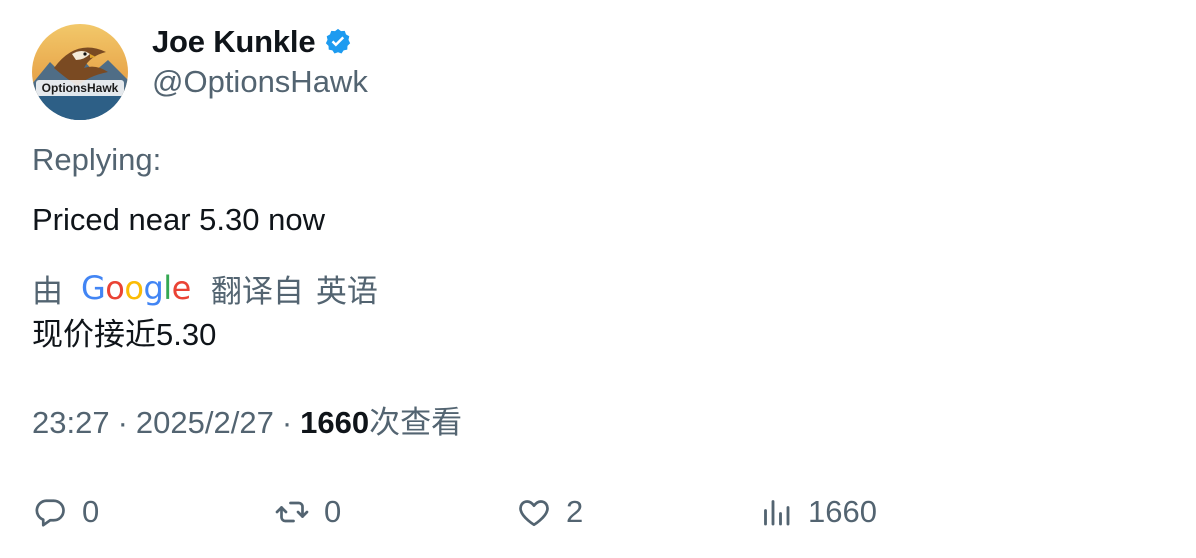  I want to click on tweet-date: 2025/2/27, so click(205, 422).